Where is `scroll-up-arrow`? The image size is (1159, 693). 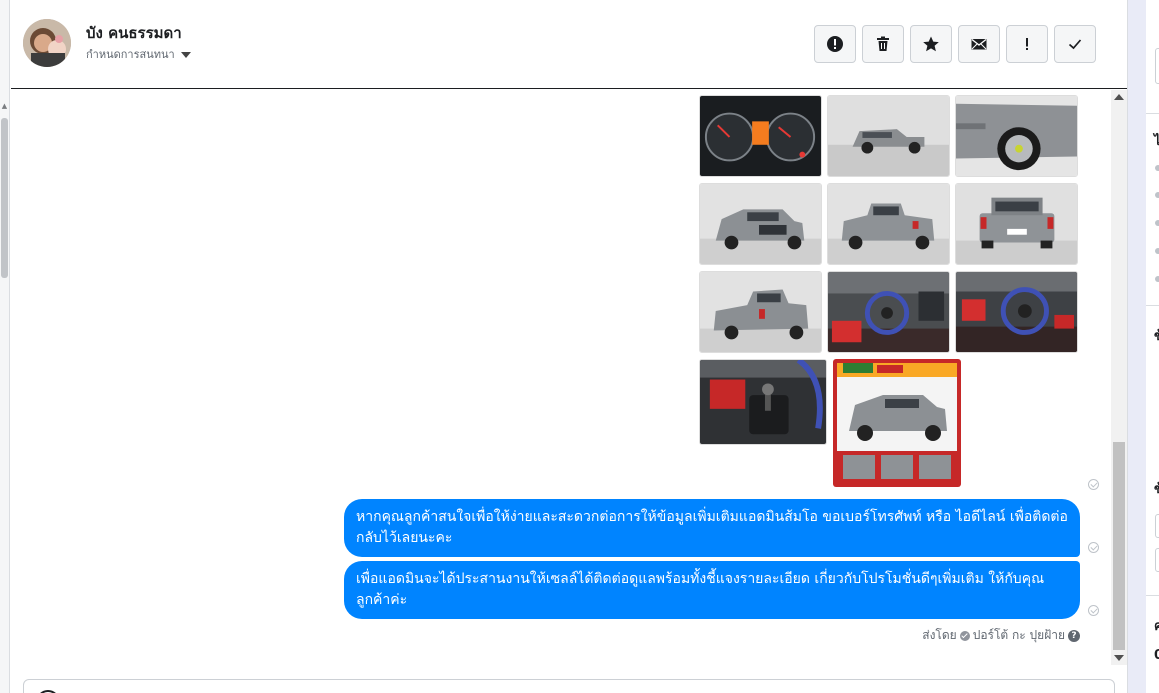
scroll-up-arrow is located at coordinates (1119, 97).